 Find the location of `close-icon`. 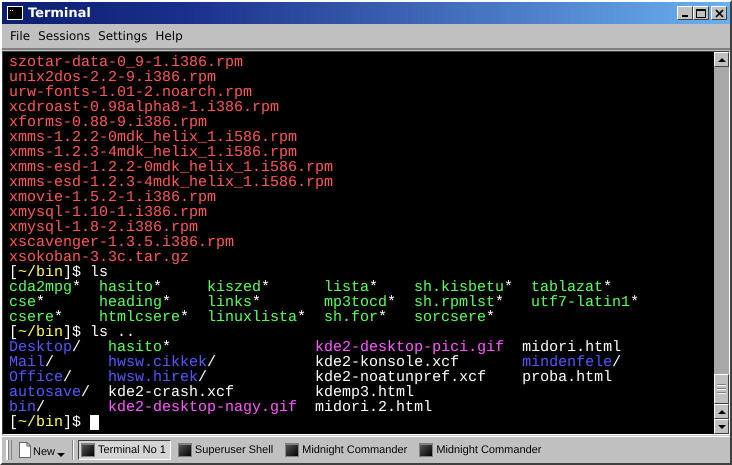

close-icon is located at coordinates (719, 13).